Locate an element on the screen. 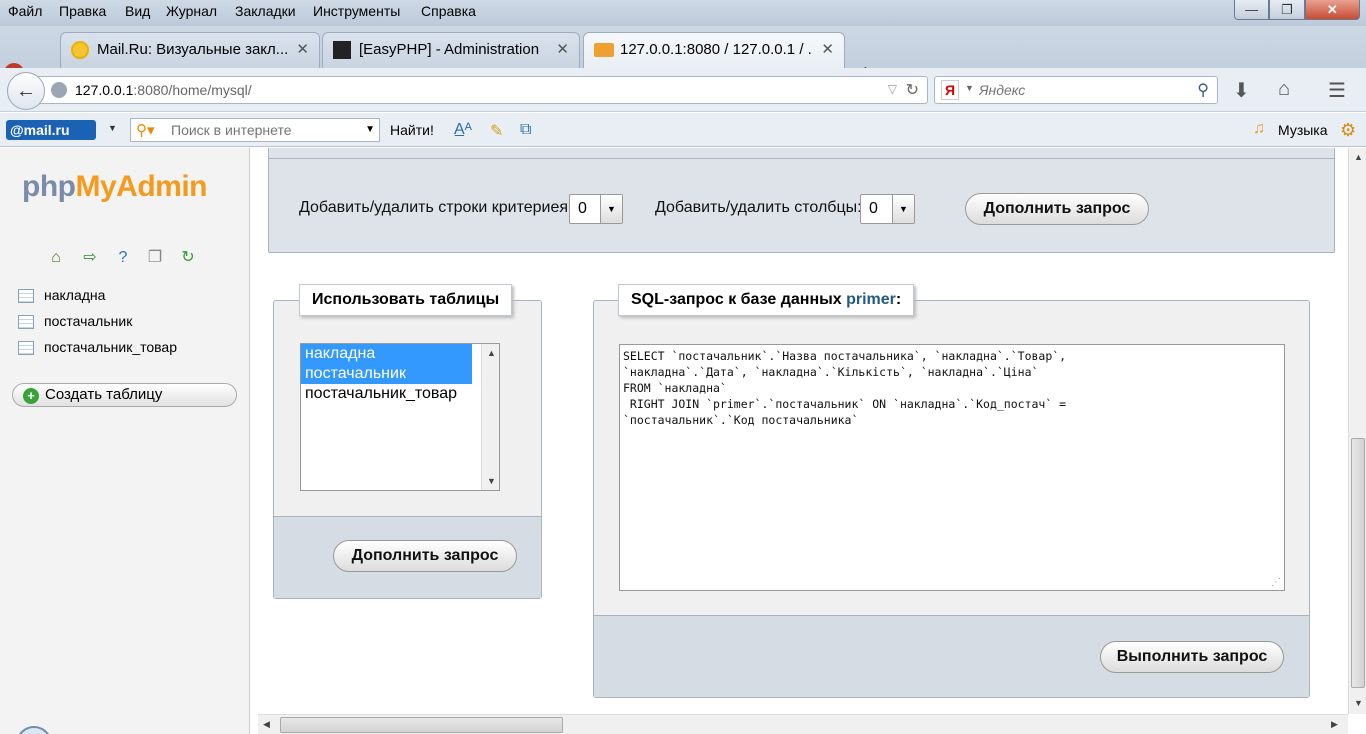 The height and width of the screenshot is (734, 1366). criteria-cols-label: Добавить/удалить столбцы: is located at coordinates (758, 207).